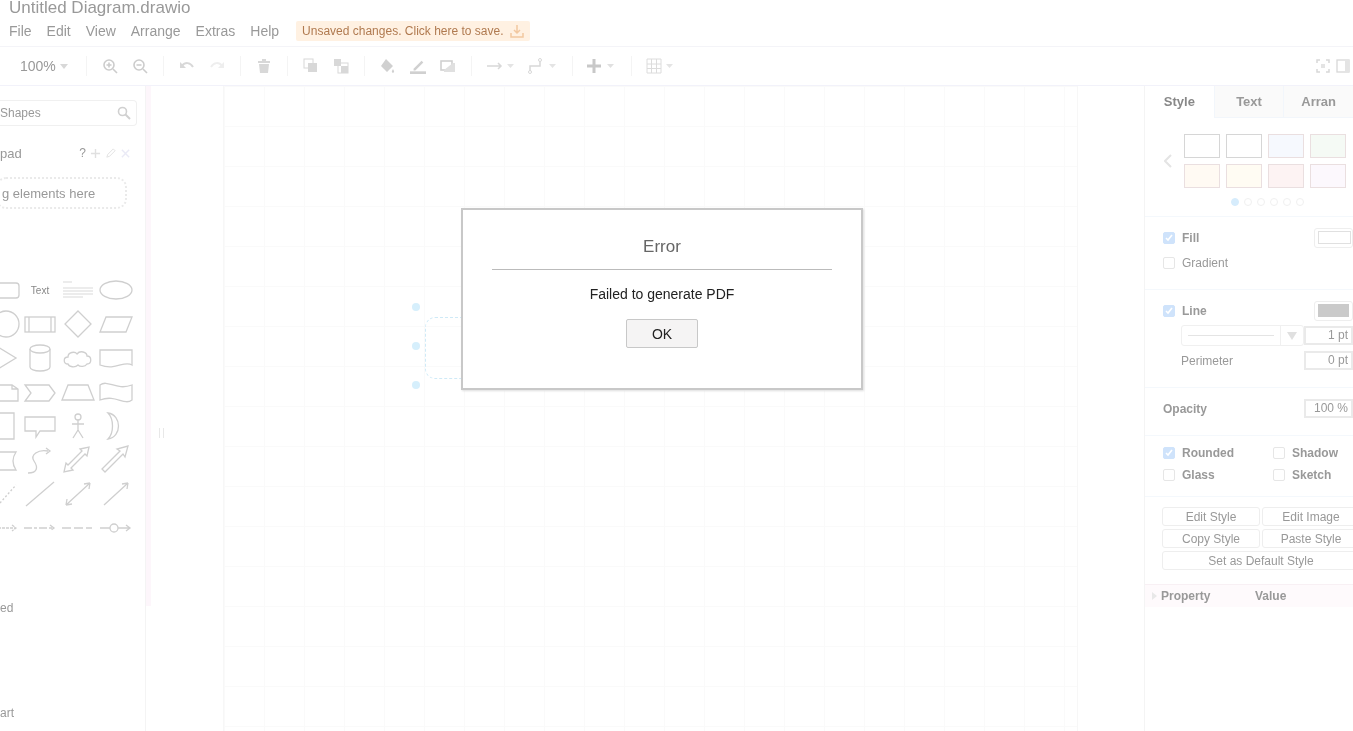 The height and width of the screenshot is (731, 1353). Describe the element at coordinates (310, 66) in the screenshot. I see `to-front-icon` at that location.